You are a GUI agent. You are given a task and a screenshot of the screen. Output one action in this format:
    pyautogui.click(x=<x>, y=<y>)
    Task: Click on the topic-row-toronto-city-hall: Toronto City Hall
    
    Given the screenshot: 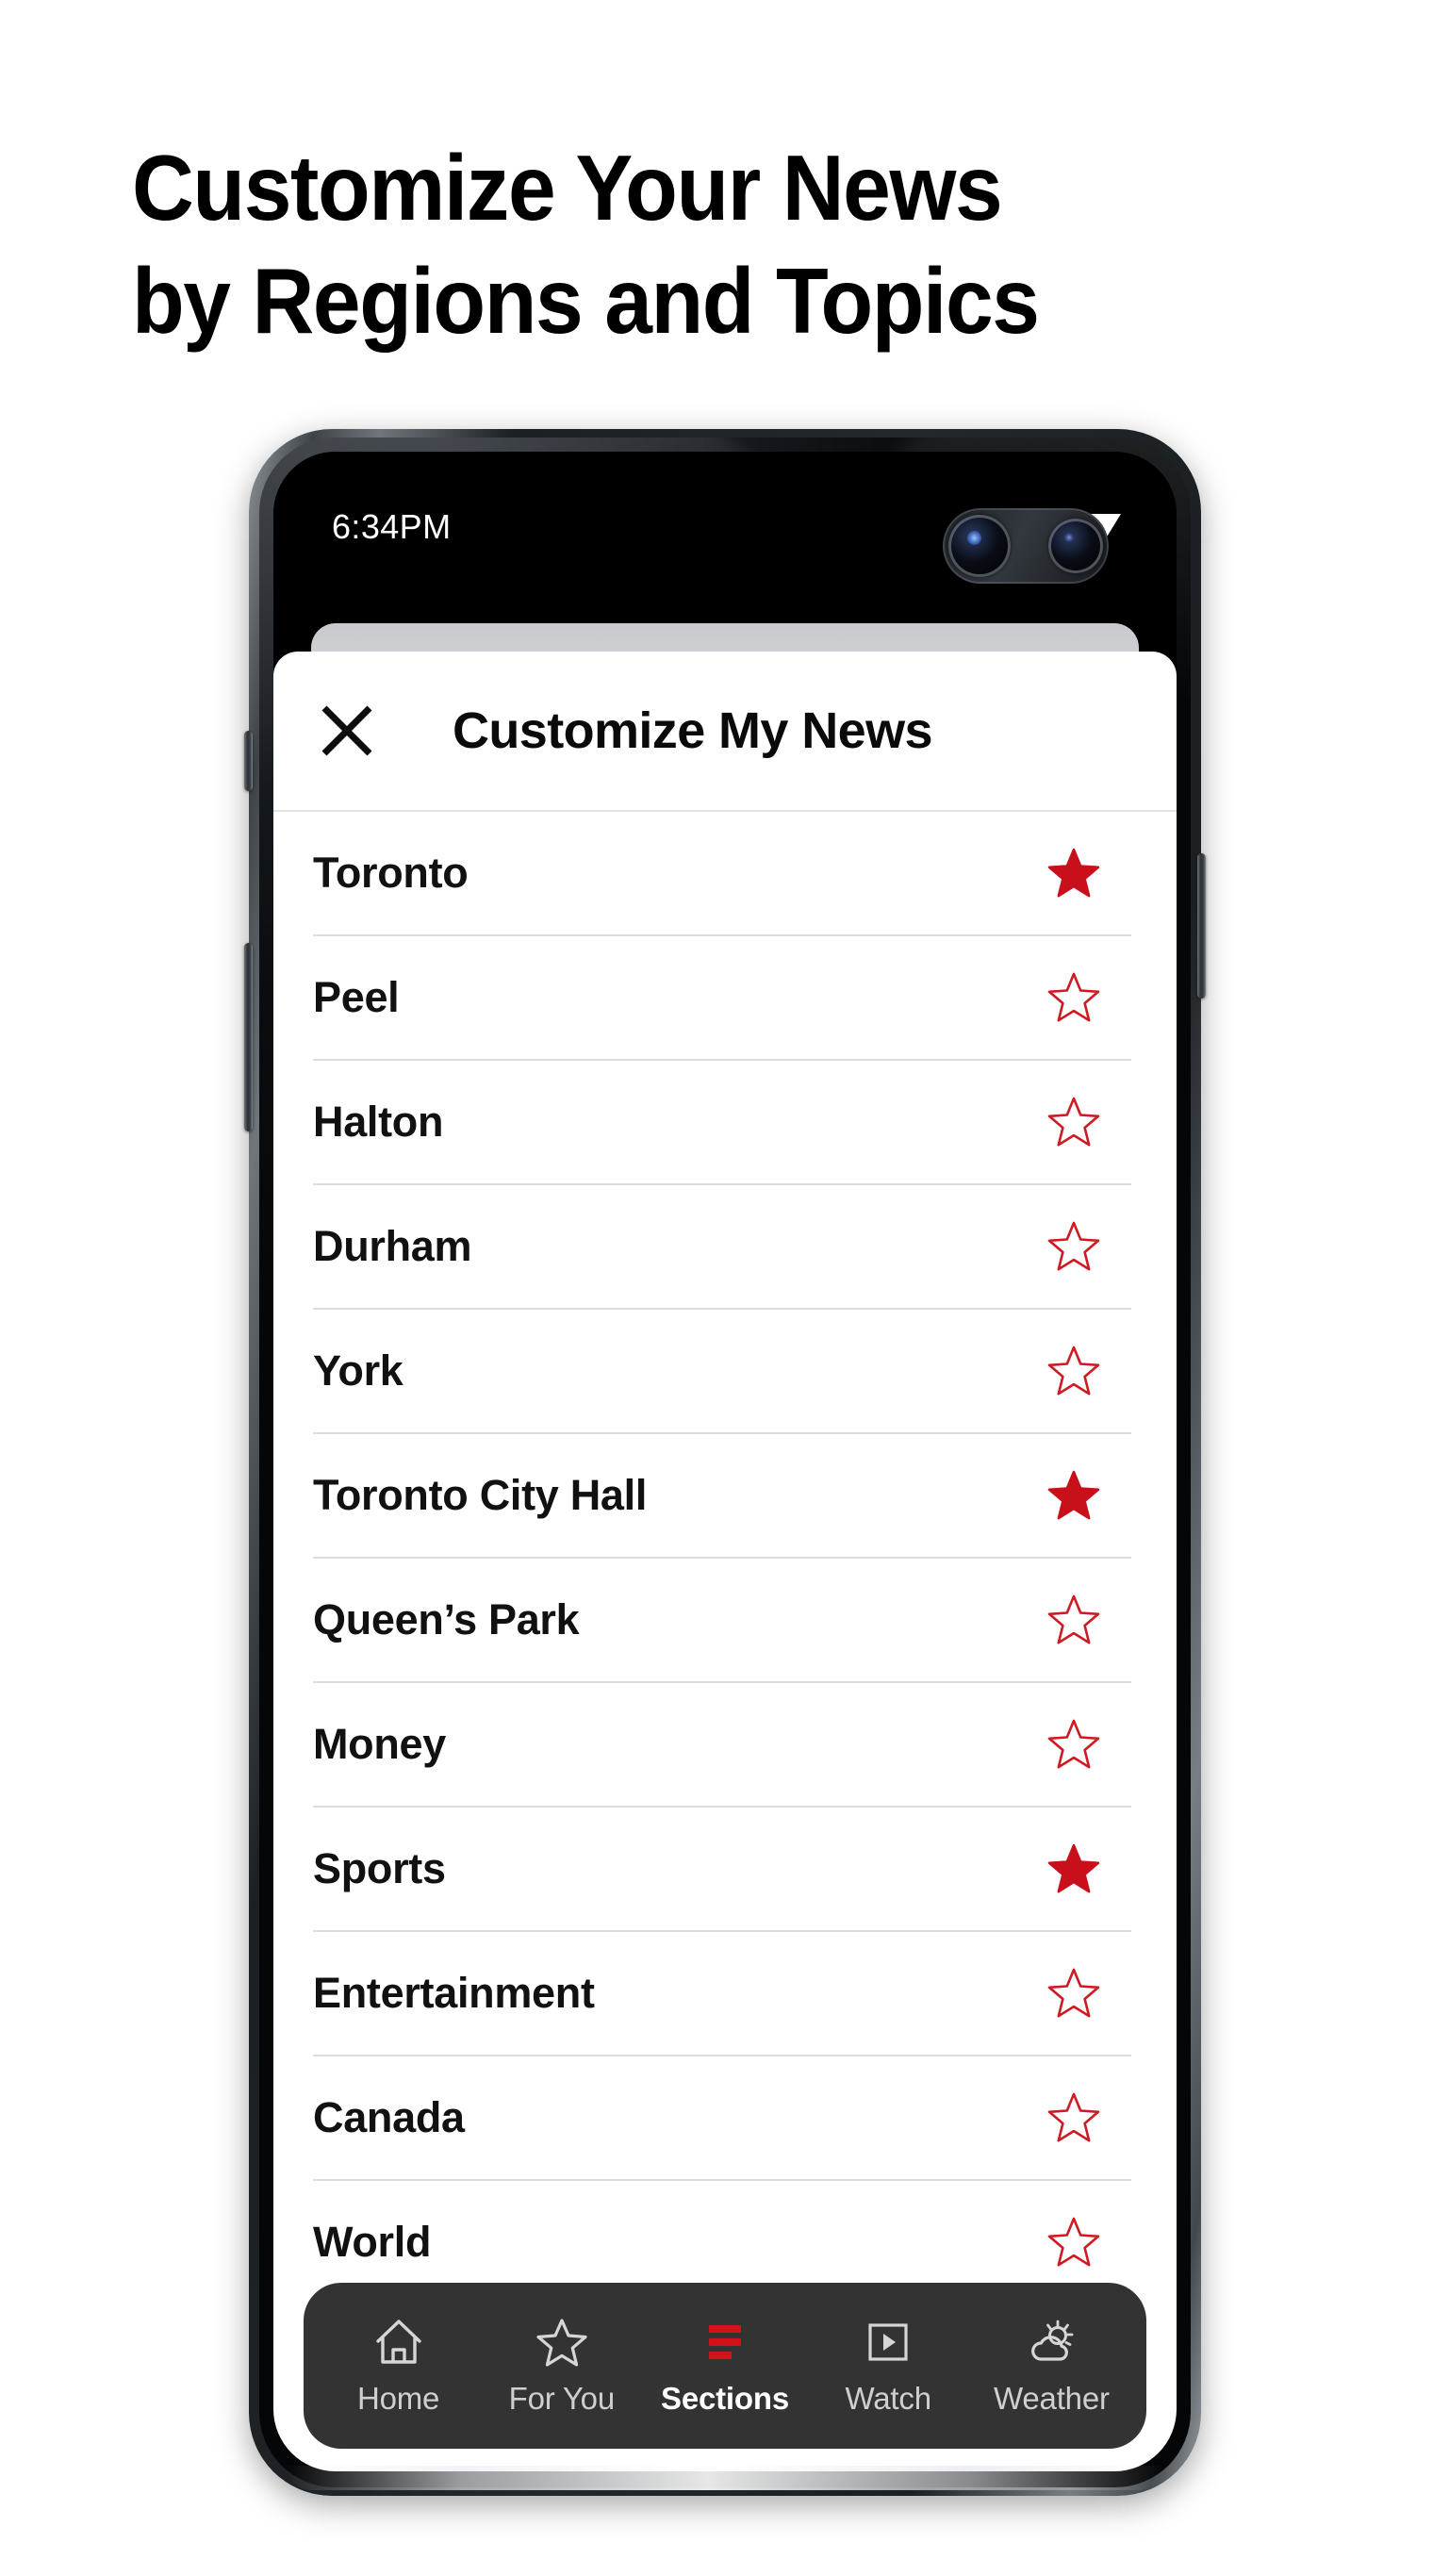 What is the action you would take?
    pyautogui.click(x=722, y=1496)
    